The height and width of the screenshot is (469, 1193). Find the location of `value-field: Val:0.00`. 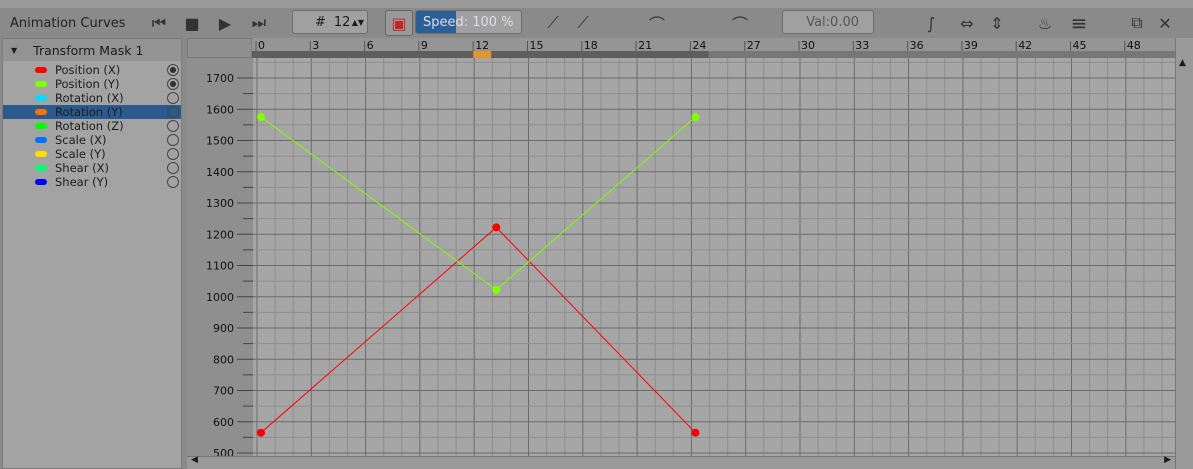

value-field: Val:0.00 is located at coordinates (828, 22).